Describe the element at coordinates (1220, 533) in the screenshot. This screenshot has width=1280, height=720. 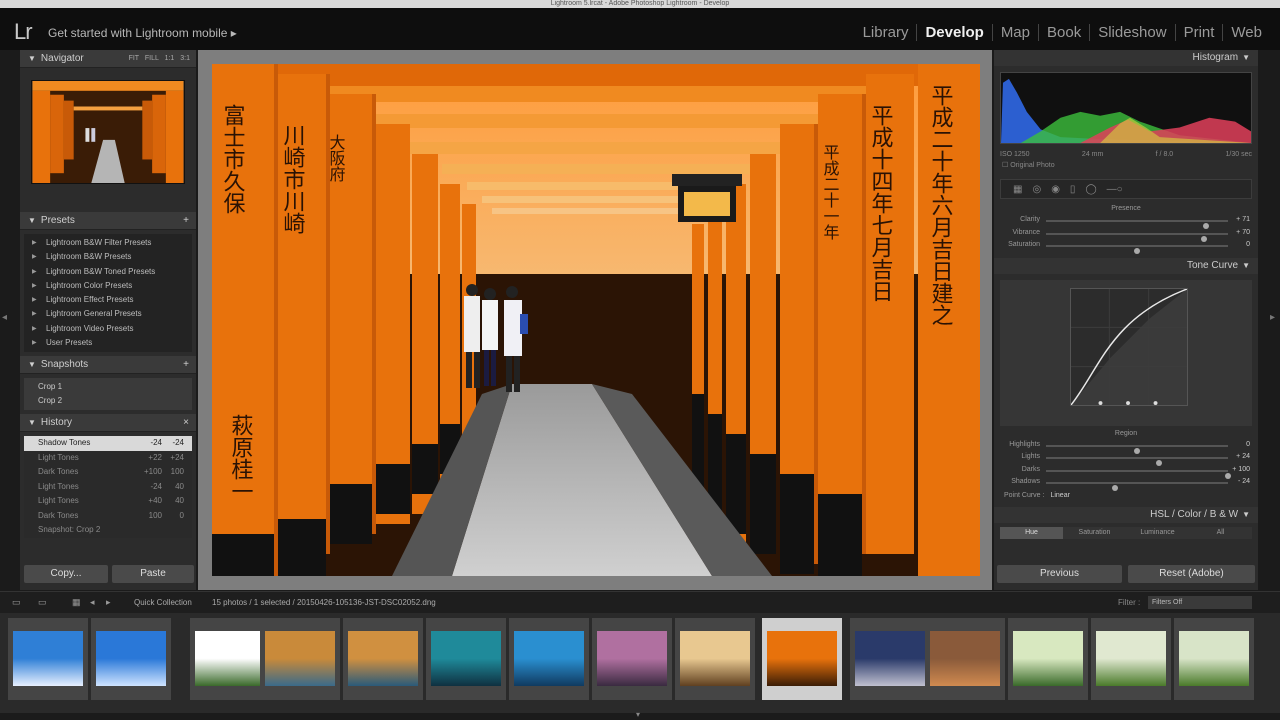
I see `tab-all: All` at that location.